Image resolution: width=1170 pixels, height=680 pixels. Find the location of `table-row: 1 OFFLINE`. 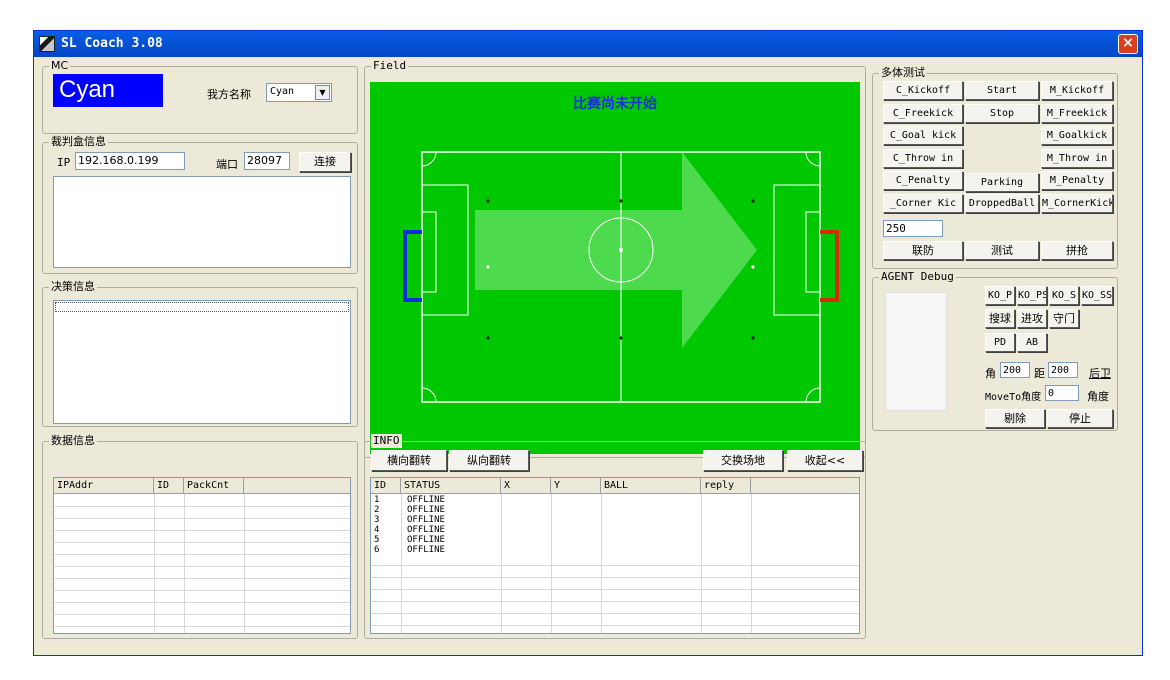

table-row: 1 OFFLINE is located at coordinates (615, 500).